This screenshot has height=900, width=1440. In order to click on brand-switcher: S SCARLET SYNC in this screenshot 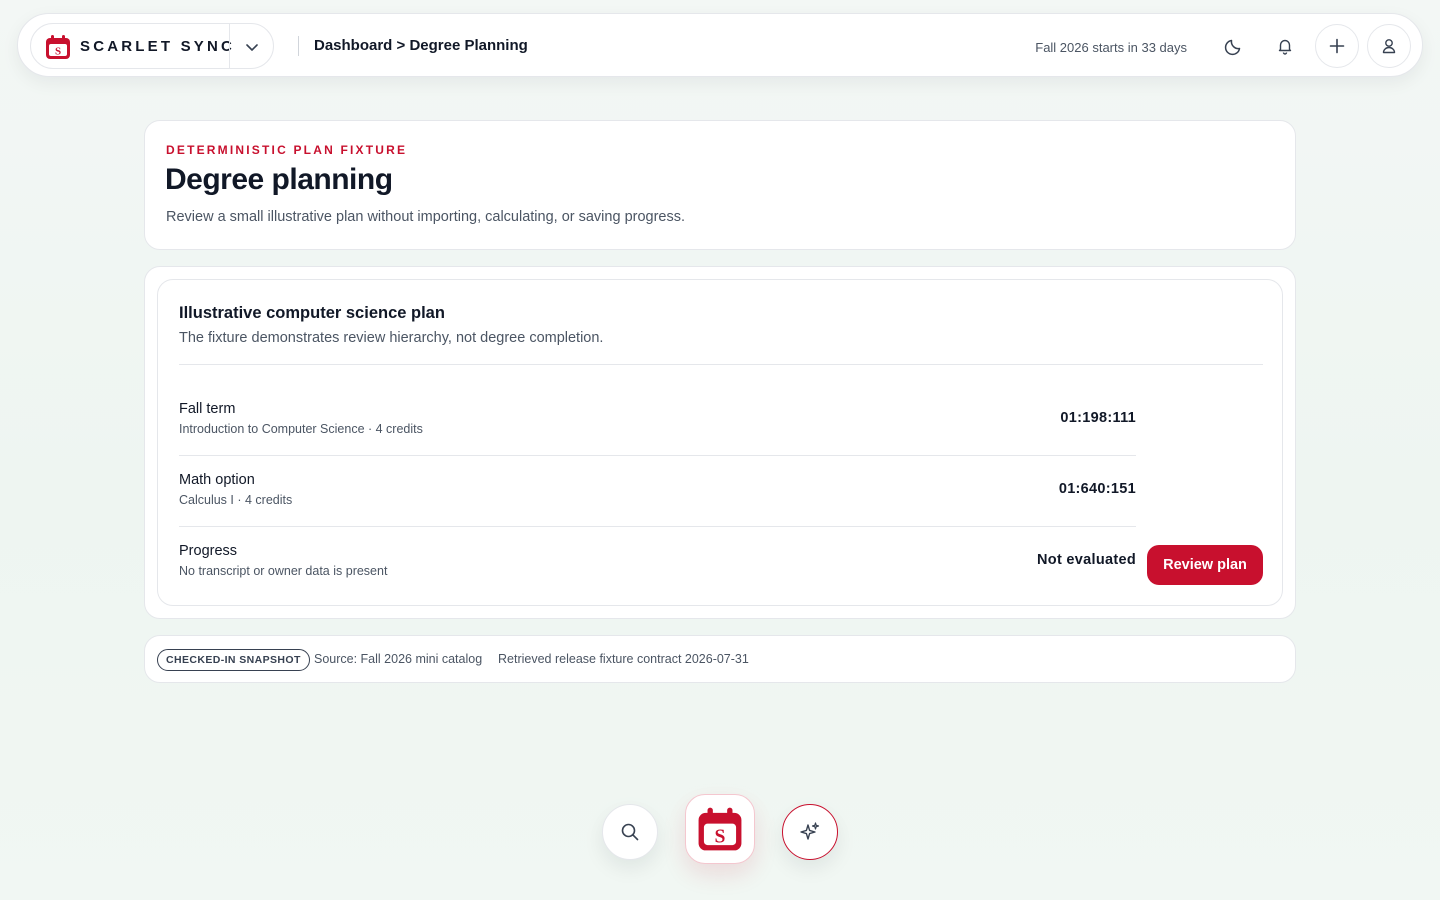, I will do `click(152, 46)`.